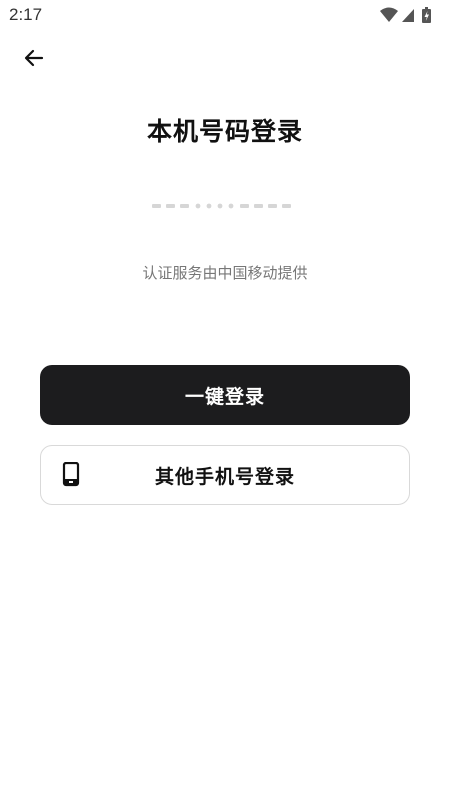 Image resolution: width=450 pixels, height=800 pixels. I want to click on phone-icon, so click(71, 474).